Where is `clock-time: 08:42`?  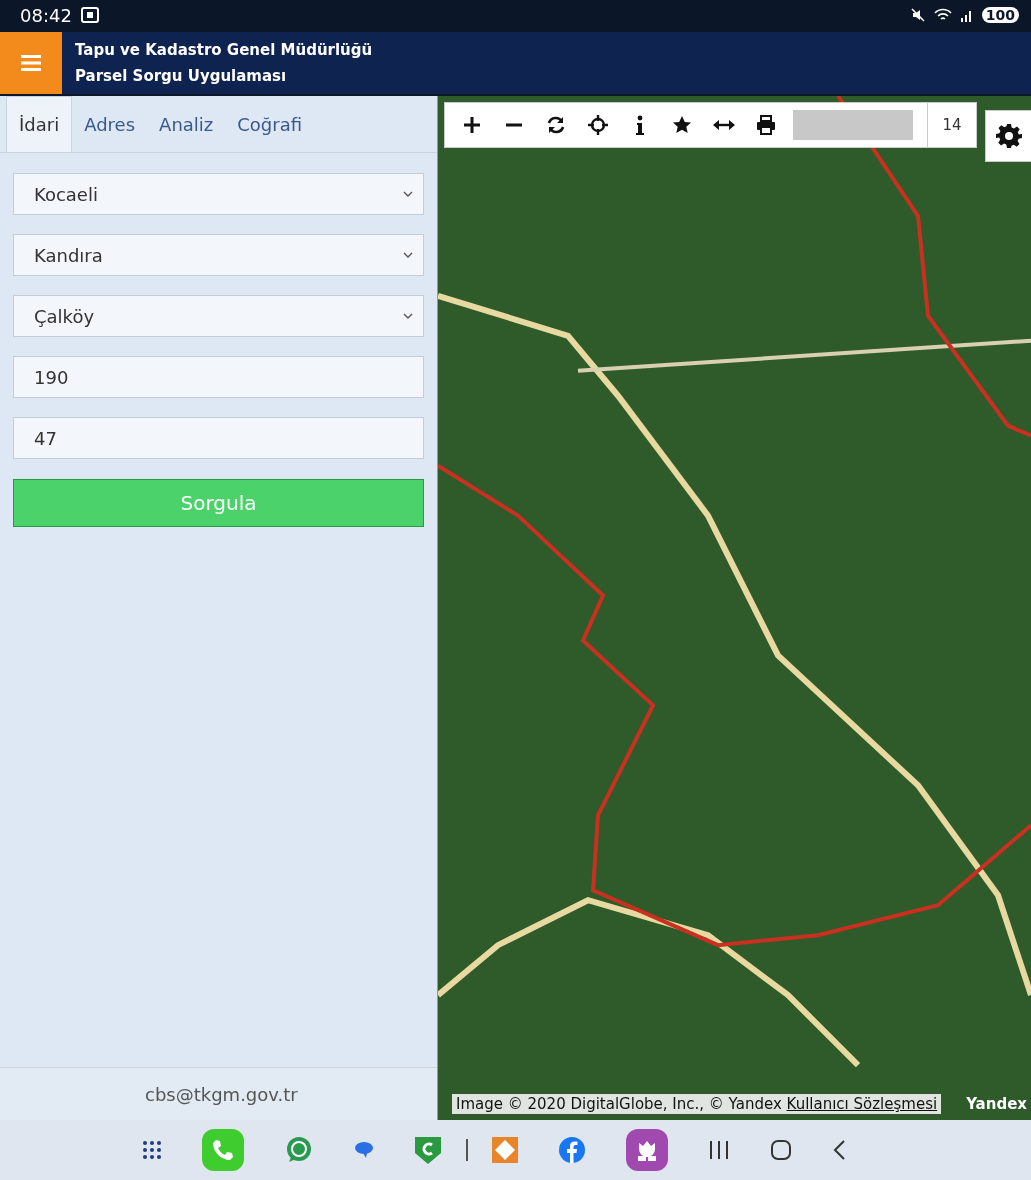 clock-time: 08:42 is located at coordinates (46, 15).